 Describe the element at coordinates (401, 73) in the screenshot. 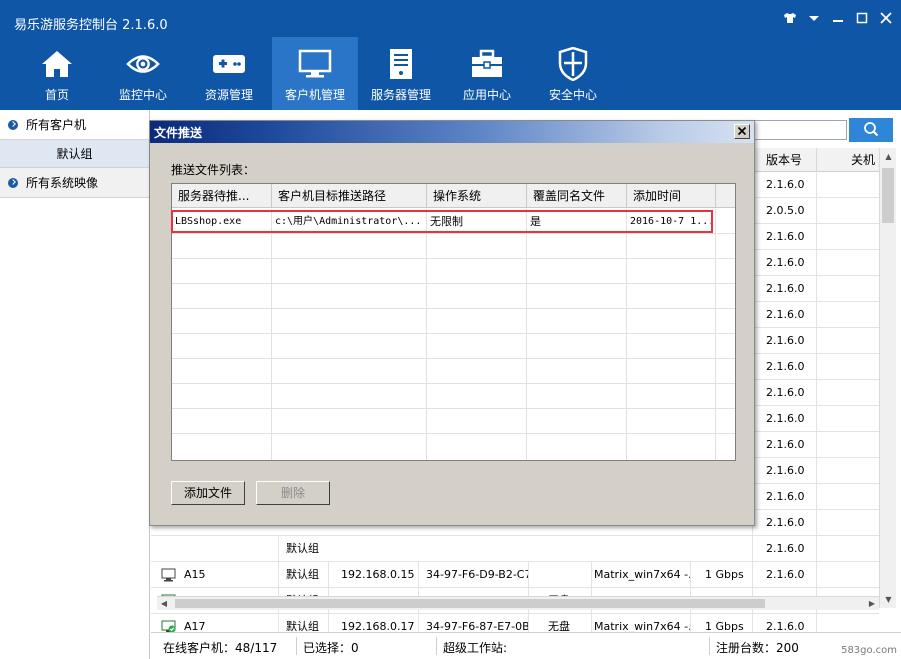

I see `nav-item-server-management: 服务器管理` at that location.